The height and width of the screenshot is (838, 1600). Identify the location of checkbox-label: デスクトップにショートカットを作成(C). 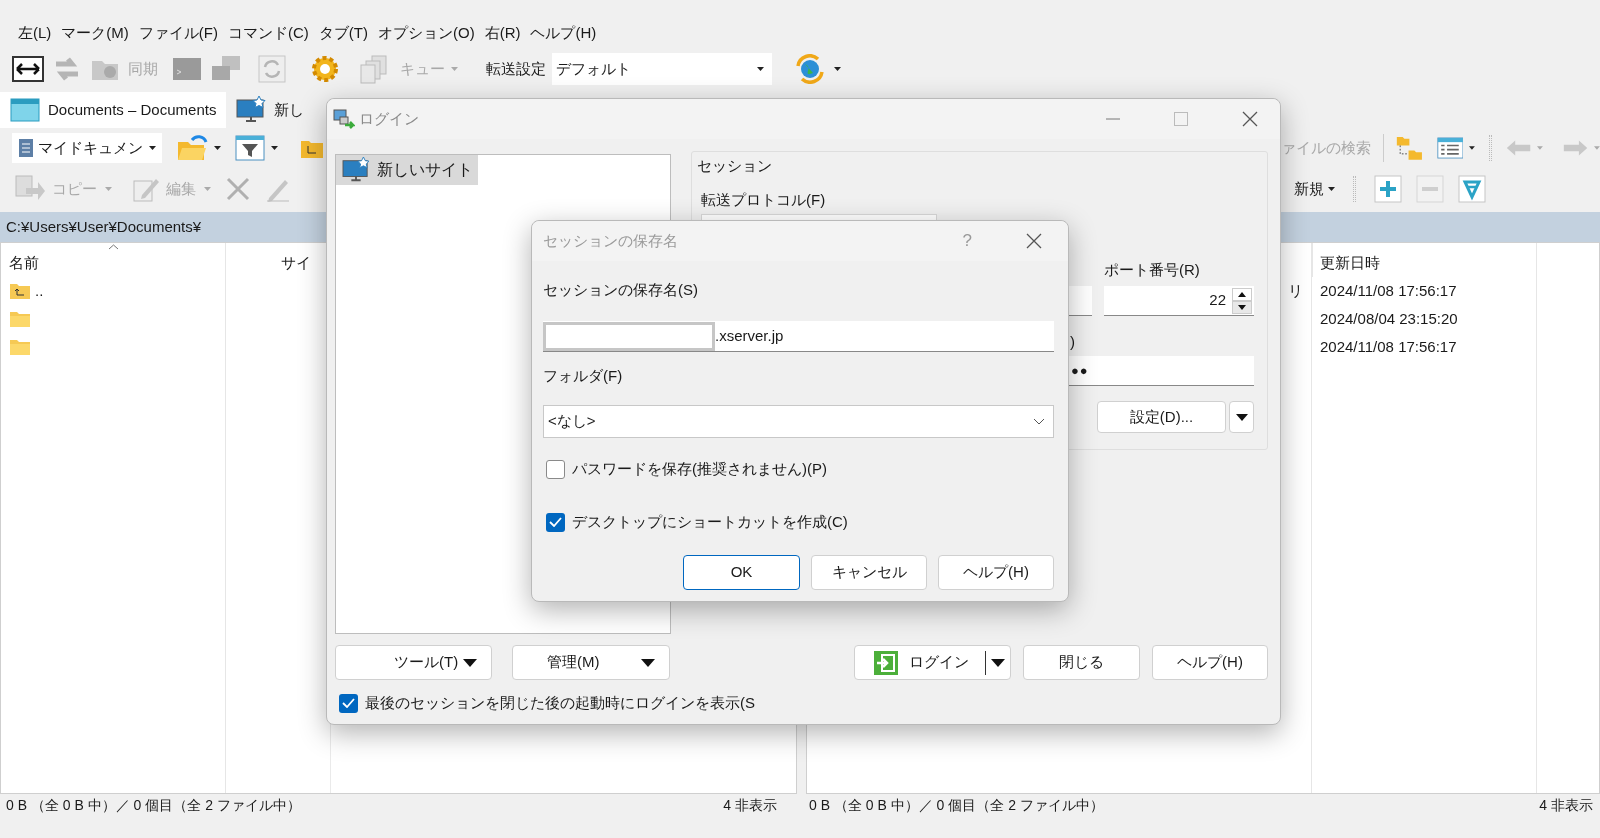
(710, 522).